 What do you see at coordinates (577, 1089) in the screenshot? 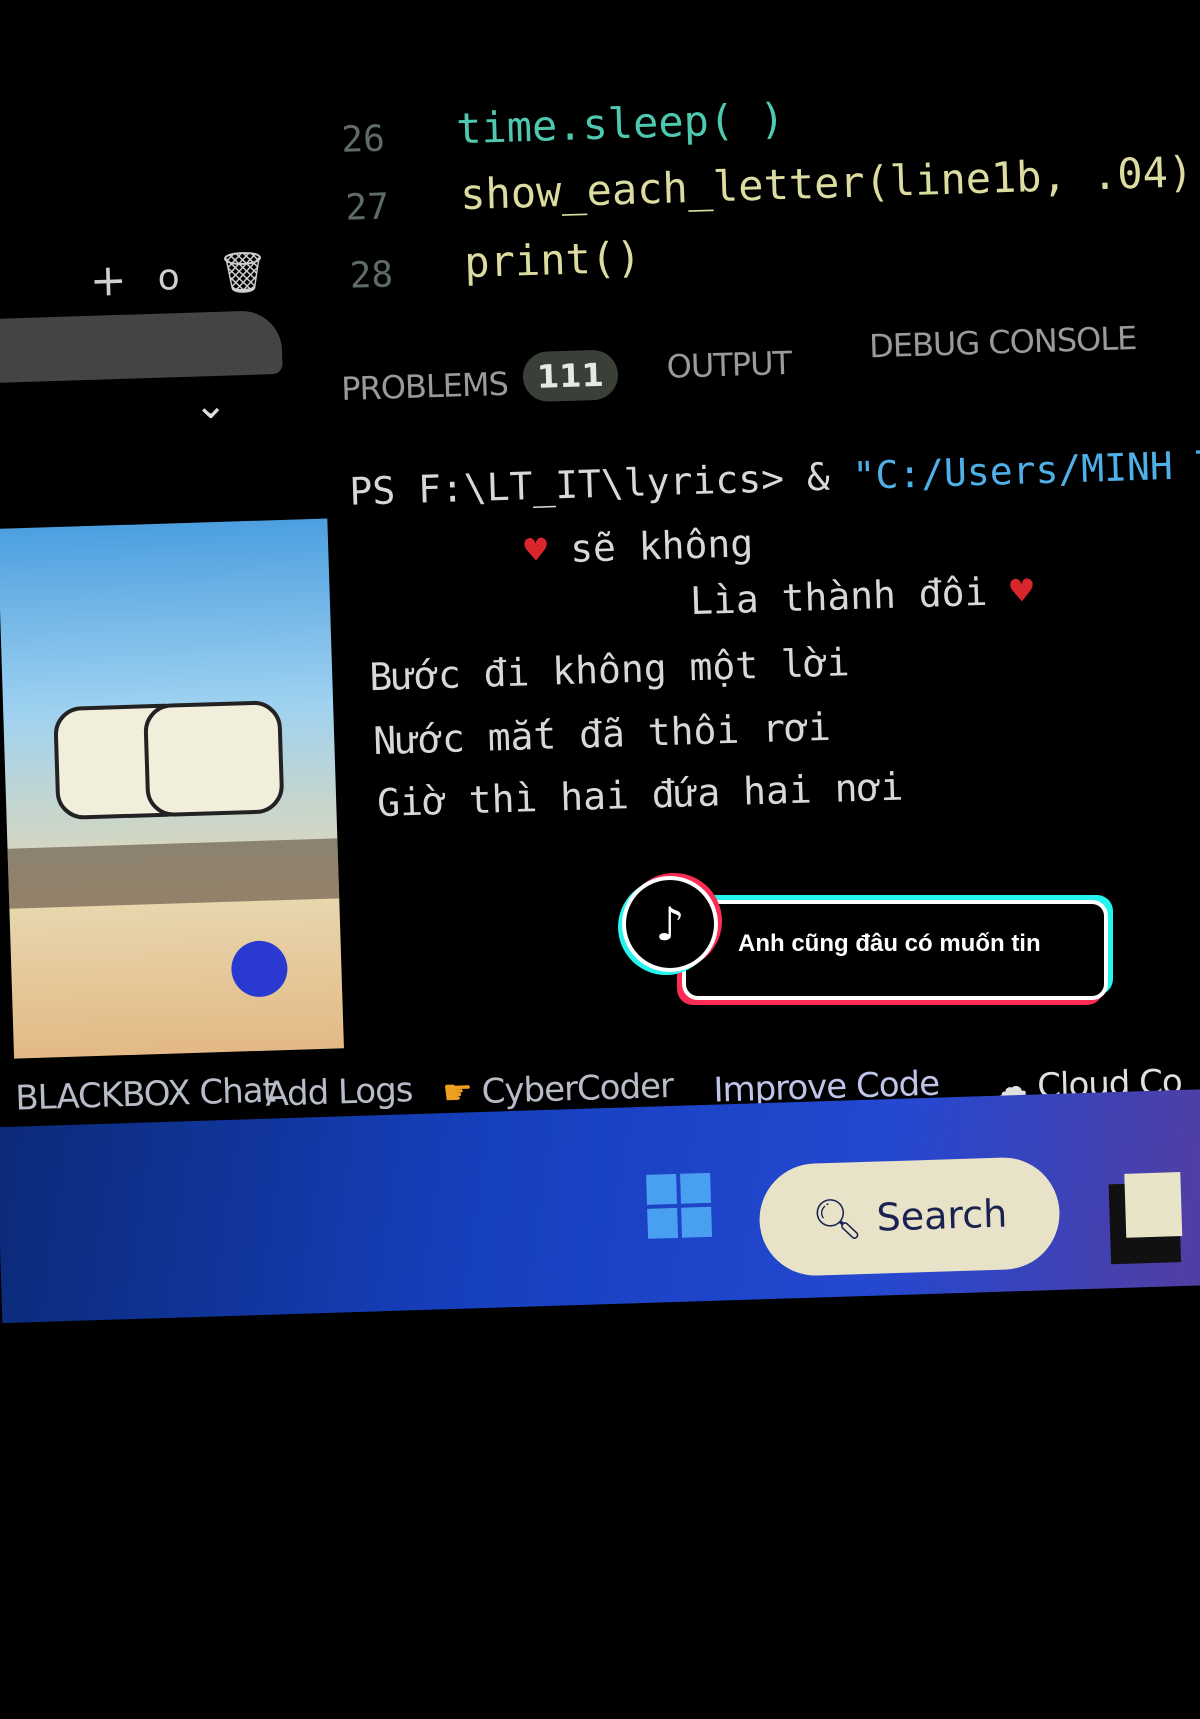
I see `toolbar-cybercoder: CyberCoder` at bounding box center [577, 1089].